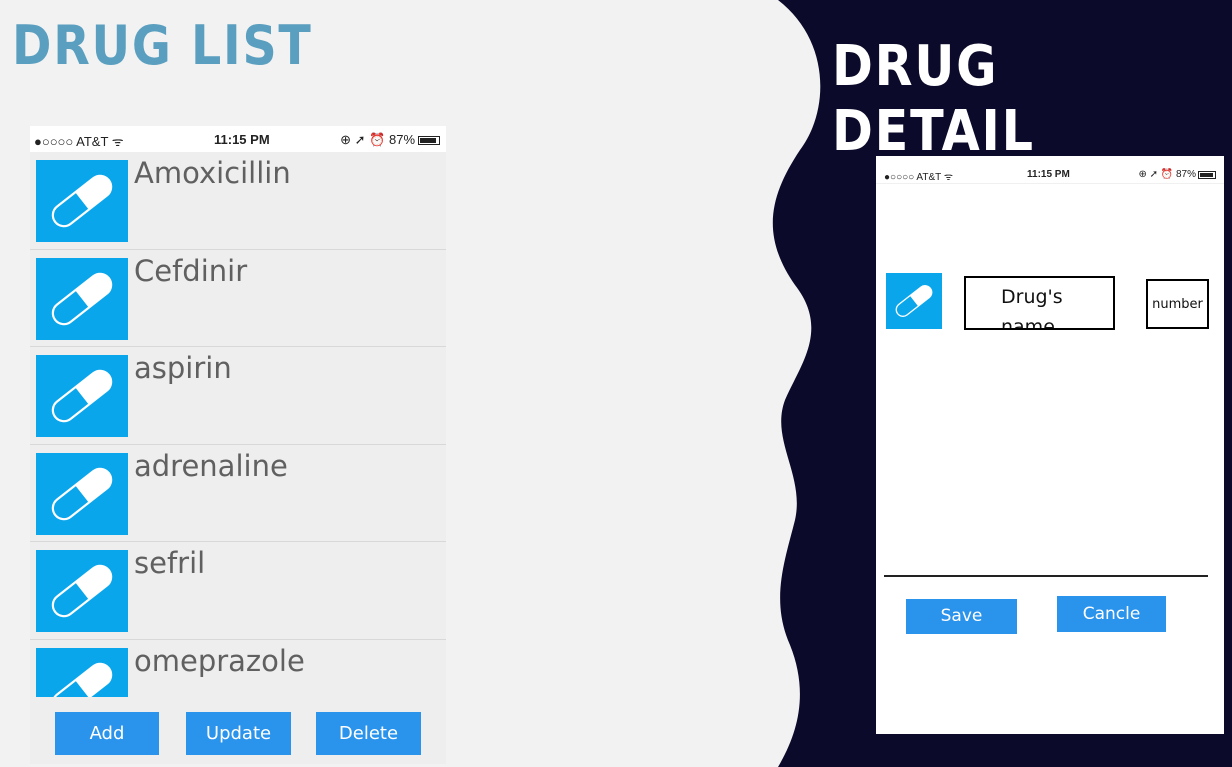 The height and width of the screenshot is (767, 1232). What do you see at coordinates (162, 45) in the screenshot?
I see `drug-list-title: DRUG LIST` at bounding box center [162, 45].